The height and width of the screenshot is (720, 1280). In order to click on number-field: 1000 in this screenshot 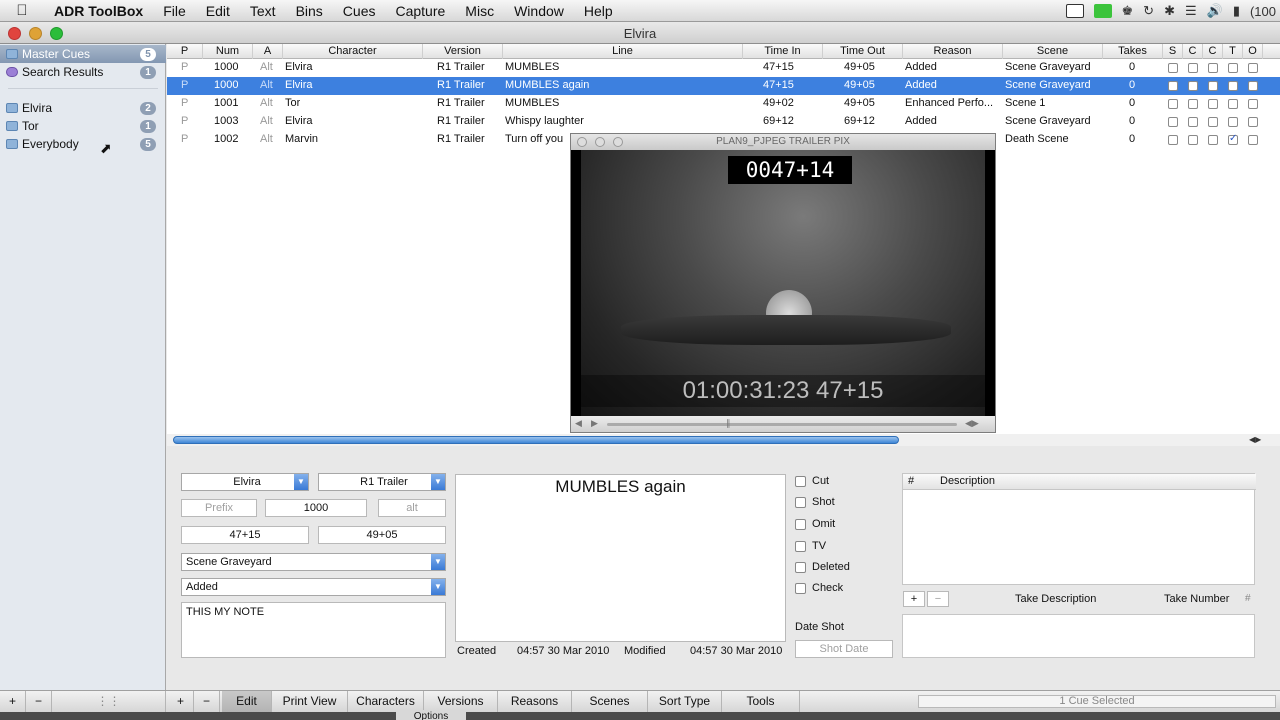, I will do `click(316, 508)`.